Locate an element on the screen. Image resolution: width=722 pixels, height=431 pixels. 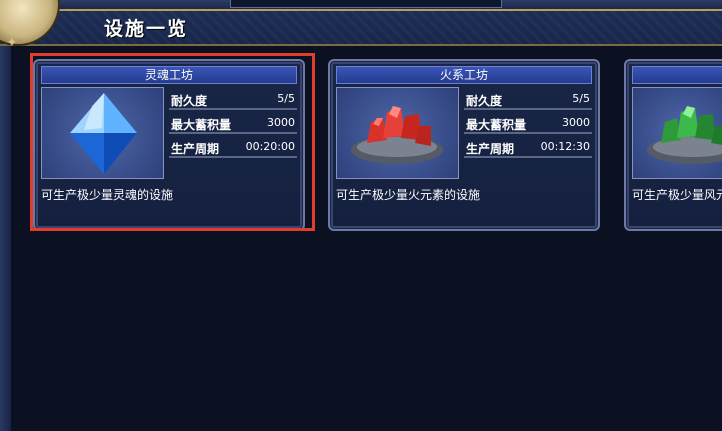
stat-max-storage: 最大蓄积量 3000 is located at coordinates (528, 122).